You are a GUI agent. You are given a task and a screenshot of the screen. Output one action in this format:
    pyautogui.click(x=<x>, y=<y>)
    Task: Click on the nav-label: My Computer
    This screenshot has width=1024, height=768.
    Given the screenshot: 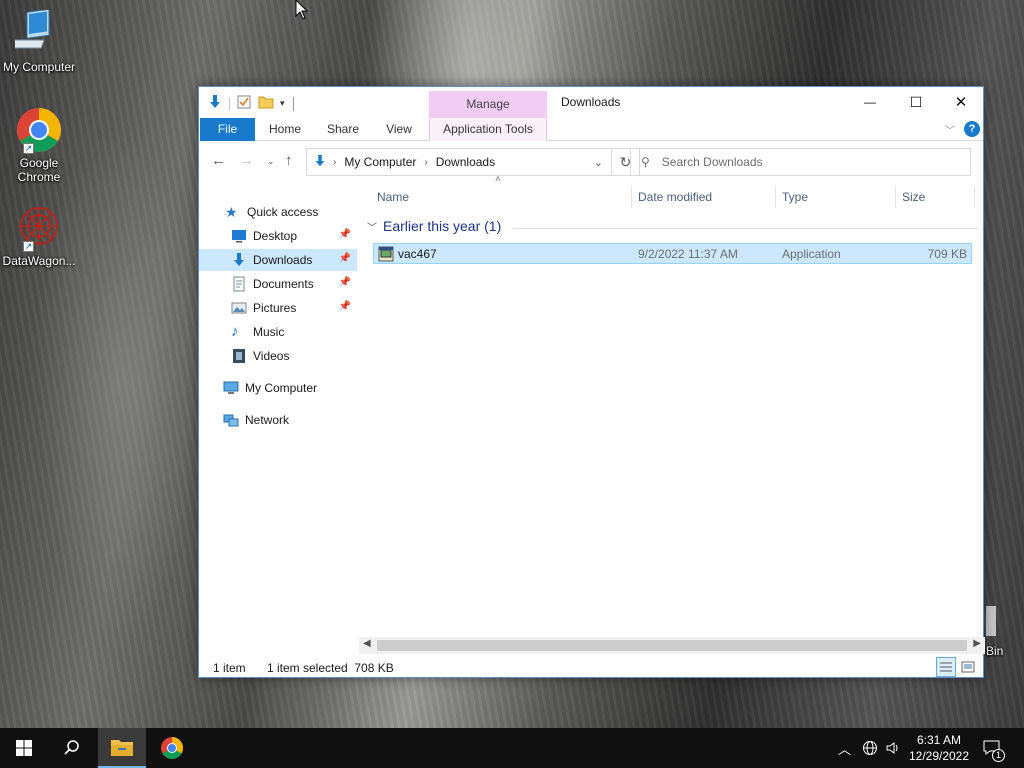 What is the action you would take?
    pyautogui.click(x=281, y=388)
    